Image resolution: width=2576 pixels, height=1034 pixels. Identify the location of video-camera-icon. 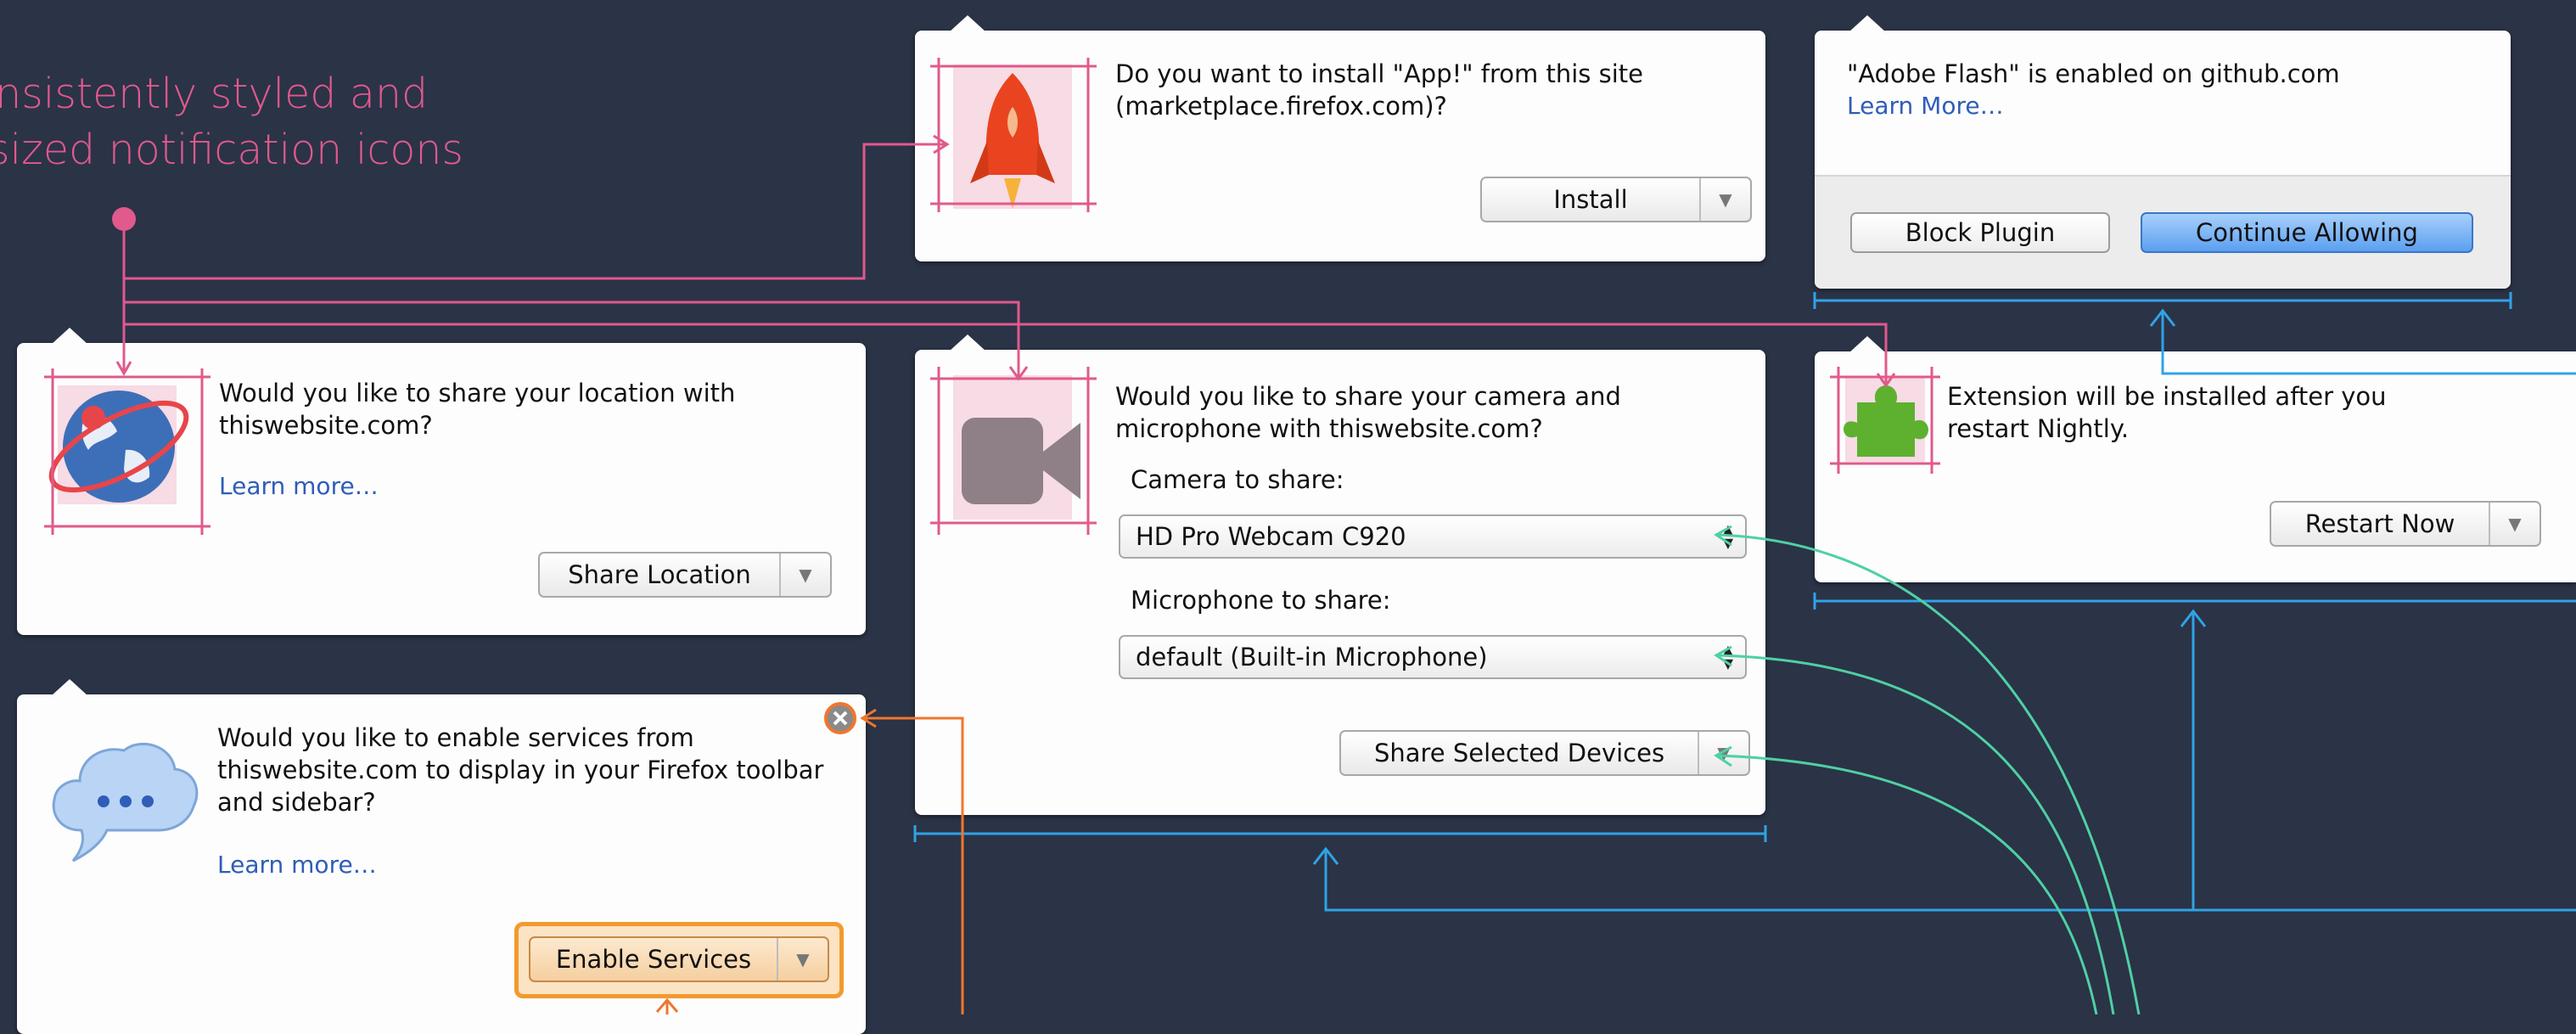
(1012, 452).